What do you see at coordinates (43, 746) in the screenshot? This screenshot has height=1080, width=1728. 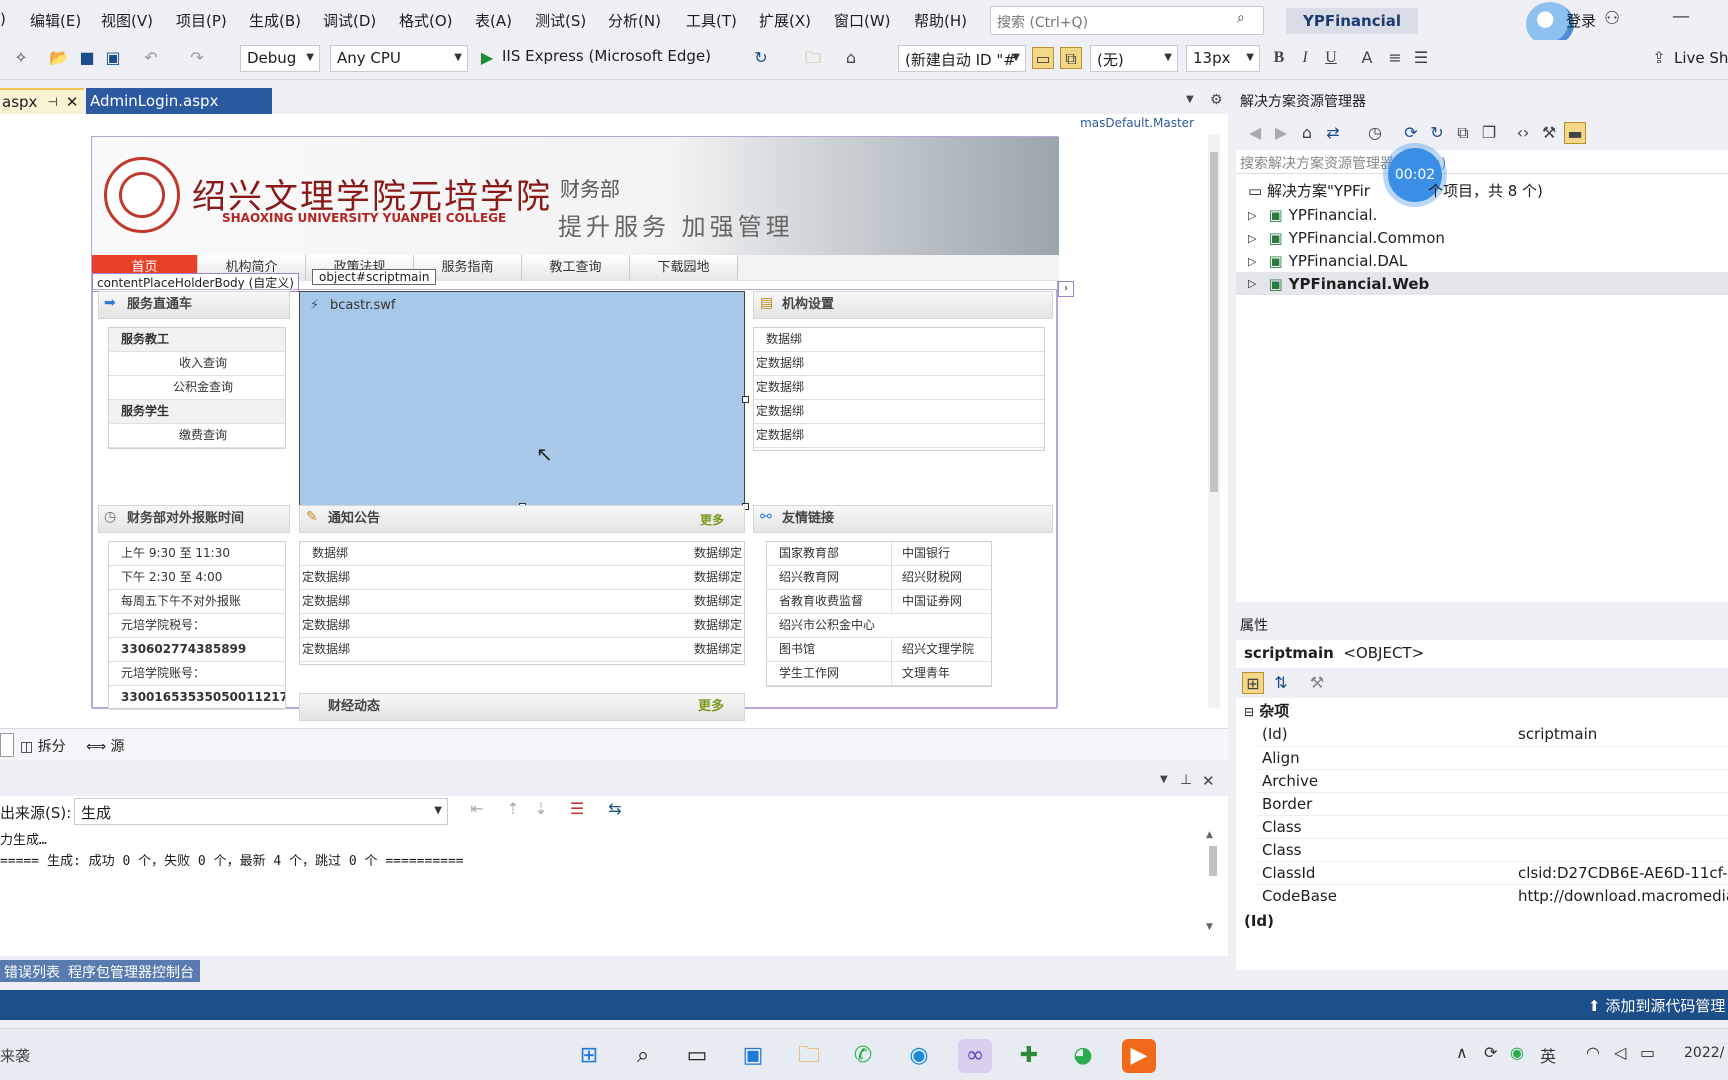 I see `tab-split: ◫ 拆分` at bounding box center [43, 746].